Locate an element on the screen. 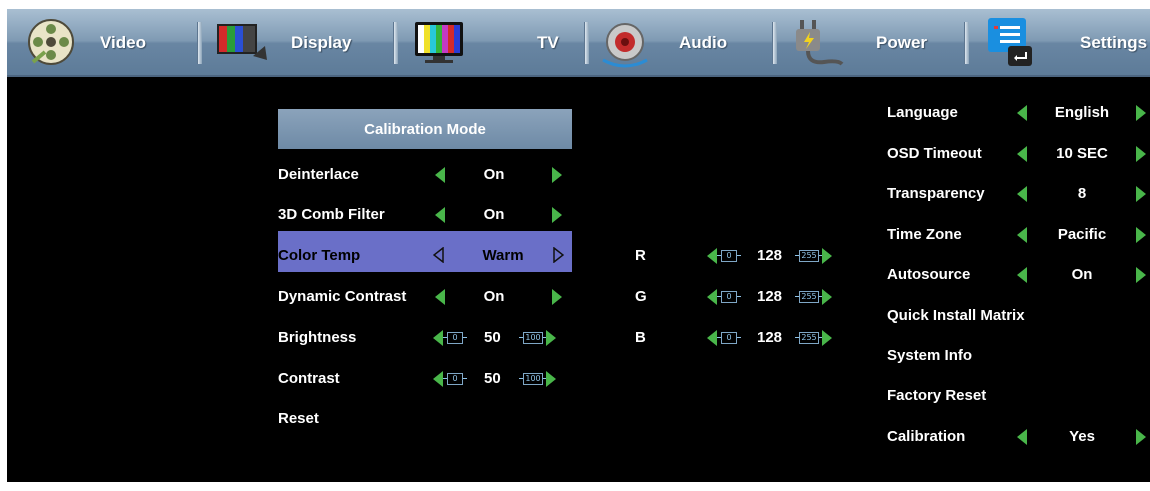 The width and height of the screenshot is (1150, 491). setting-quick-install-matrix: Quick Install Matrix is located at coordinates (1018, 314).